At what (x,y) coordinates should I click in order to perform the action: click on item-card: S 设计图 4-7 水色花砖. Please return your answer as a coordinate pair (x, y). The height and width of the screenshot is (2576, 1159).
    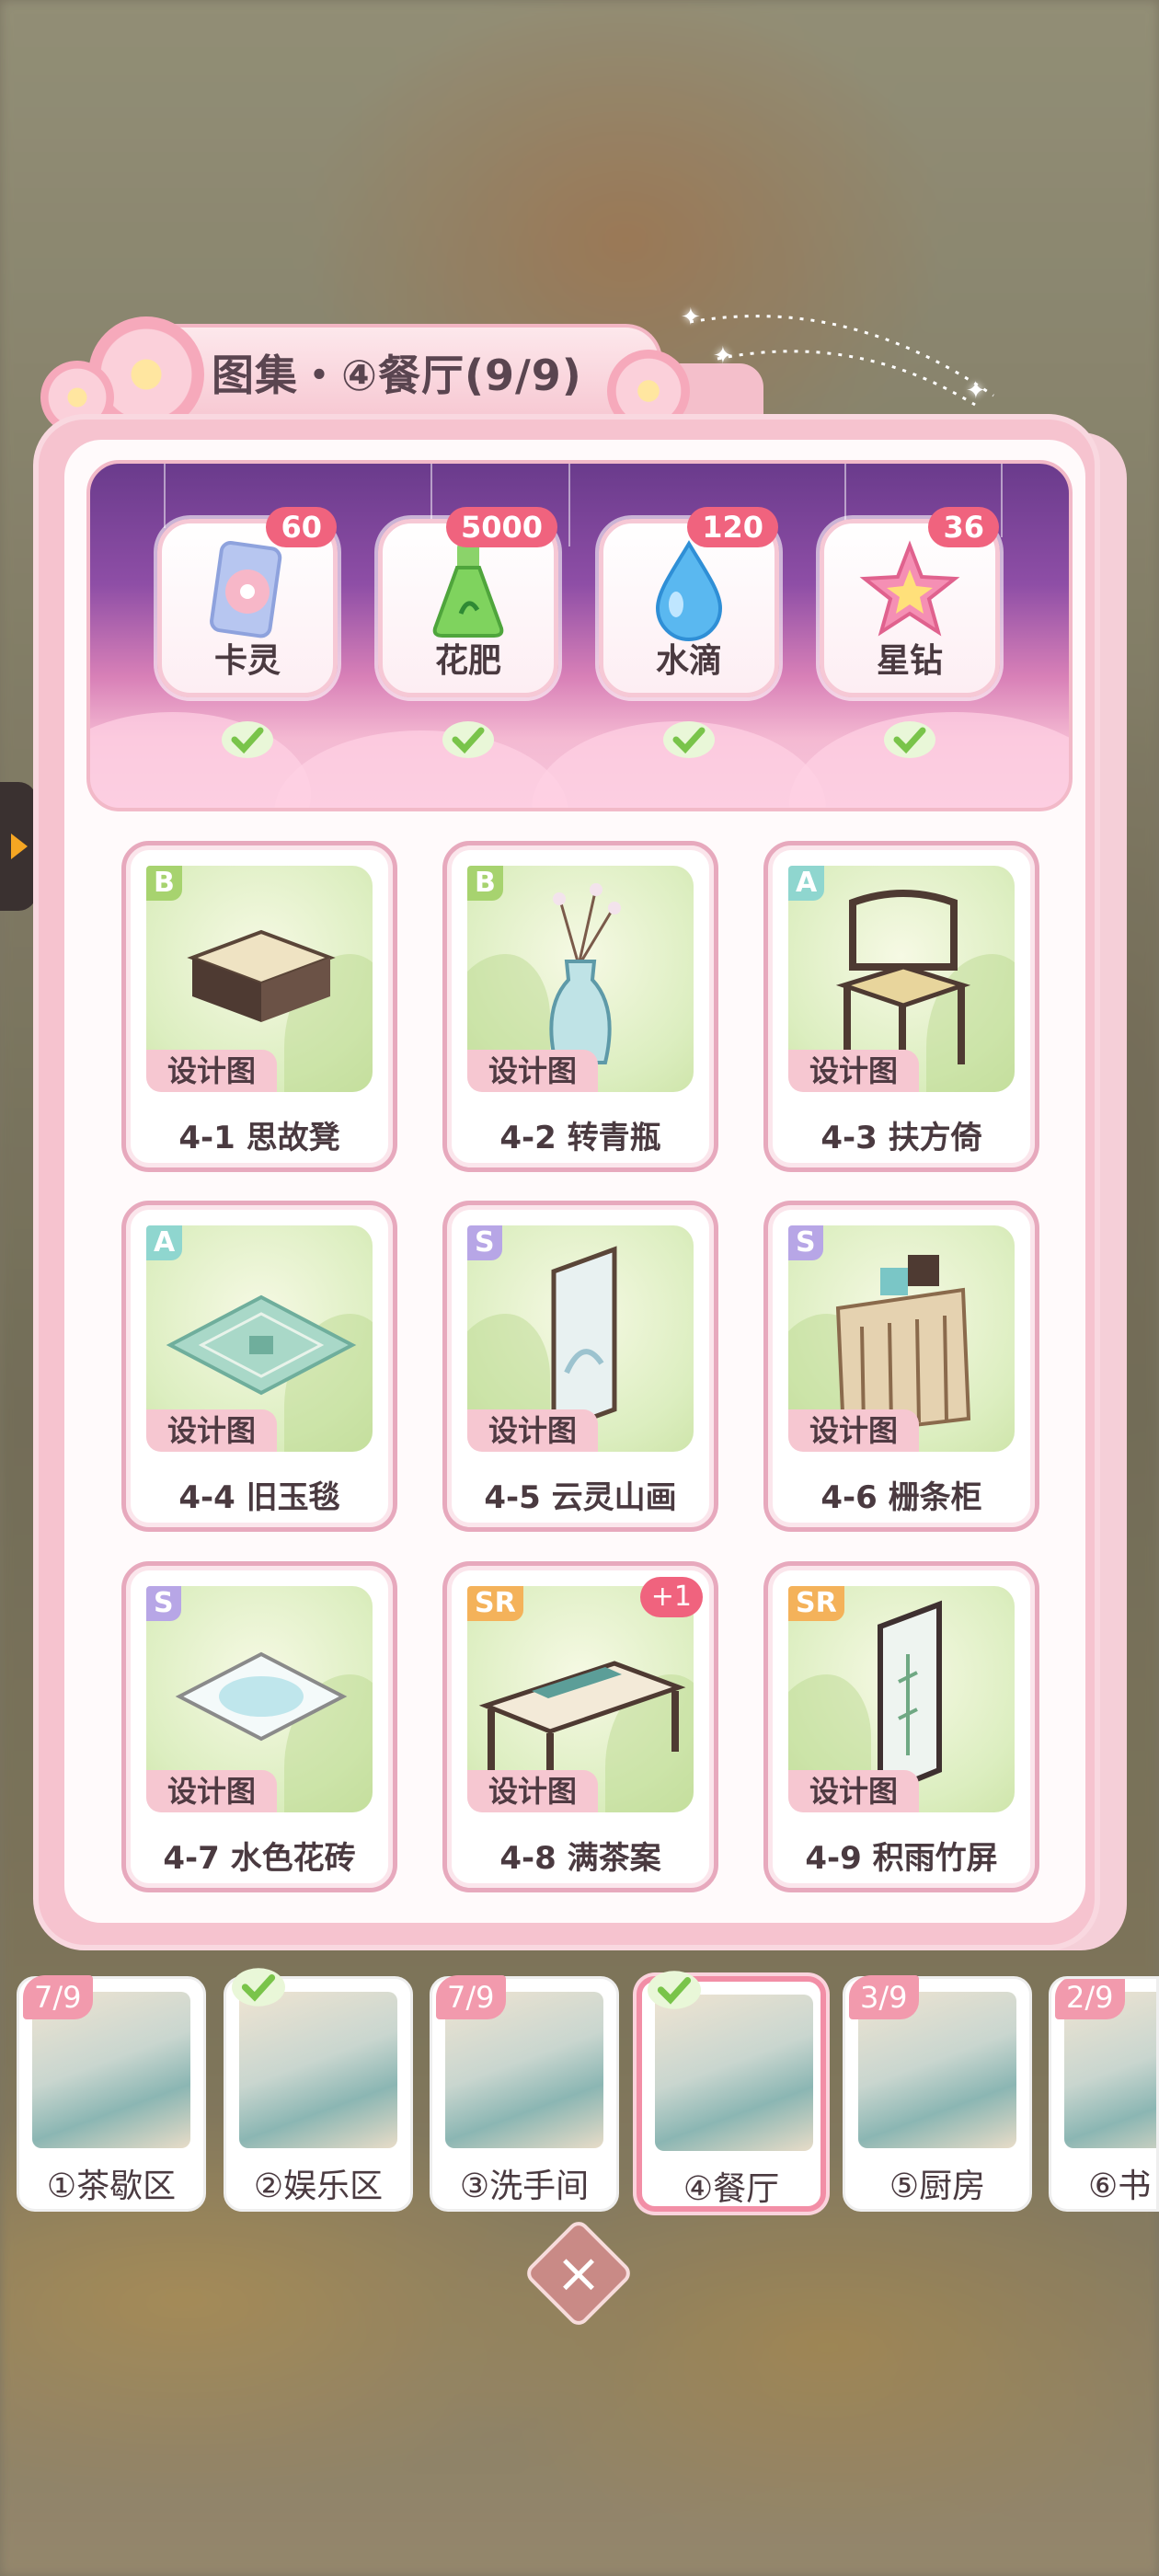
    Looking at the image, I should click on (259, 1726).